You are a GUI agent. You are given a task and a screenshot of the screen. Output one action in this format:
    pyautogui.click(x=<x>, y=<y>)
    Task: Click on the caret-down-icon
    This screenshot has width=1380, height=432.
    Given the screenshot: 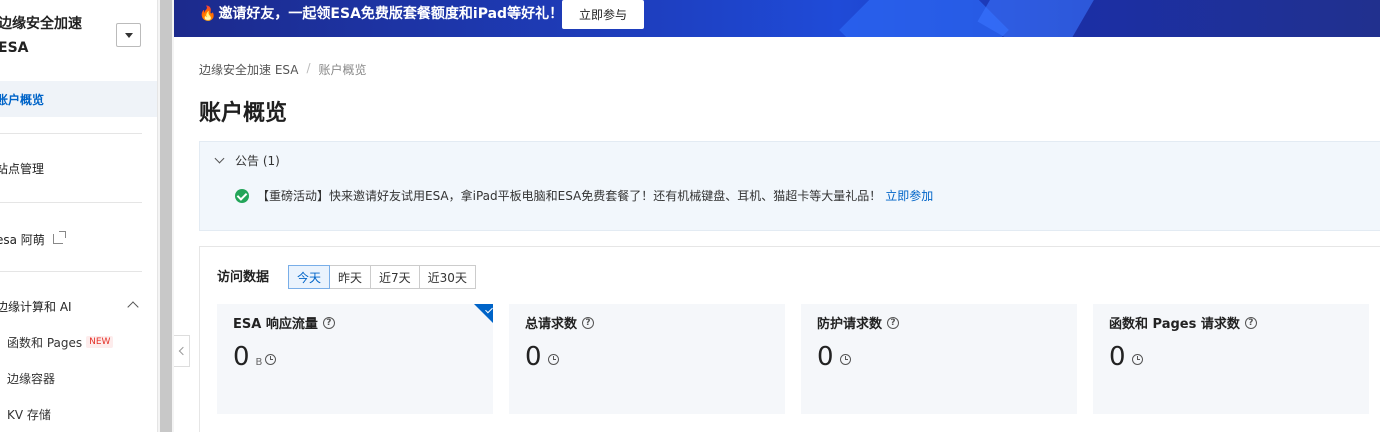 What is the action you would take?
    pyautogui.click(x=128, y=35)
    